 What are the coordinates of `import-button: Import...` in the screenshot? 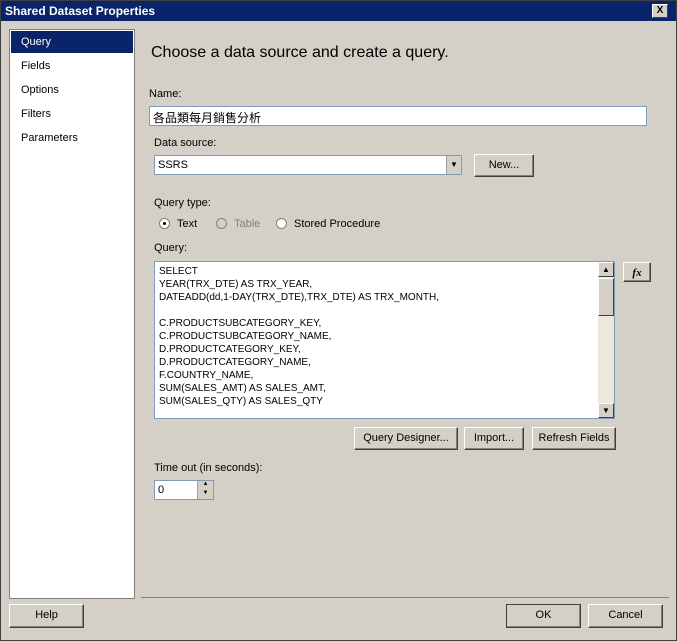 It's located at (494, 438).